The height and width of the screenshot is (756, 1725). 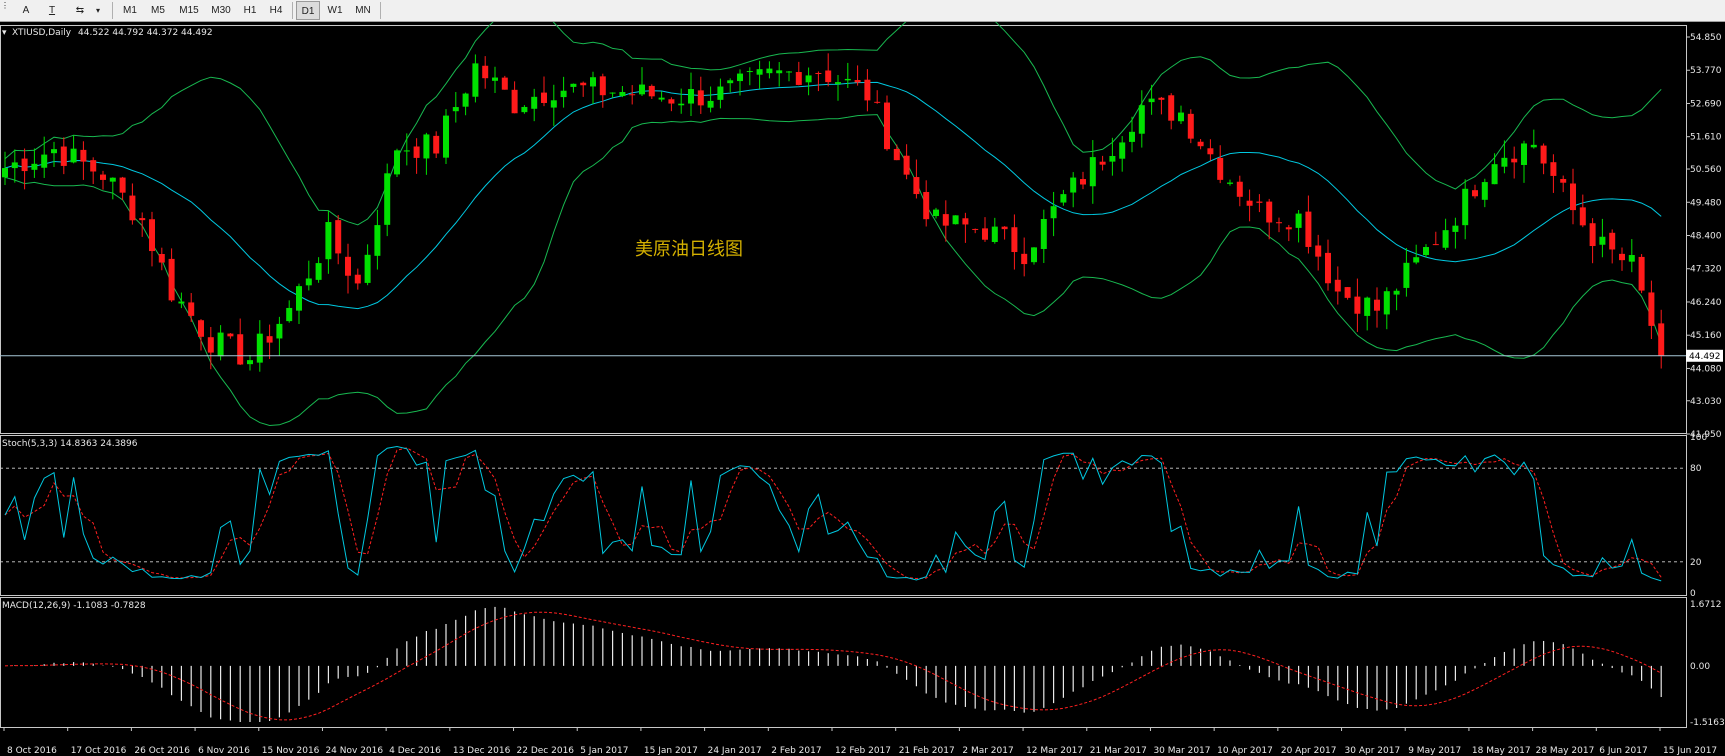 I want to click on timeframe-m1-button: M1, so click(x=130, y=10).